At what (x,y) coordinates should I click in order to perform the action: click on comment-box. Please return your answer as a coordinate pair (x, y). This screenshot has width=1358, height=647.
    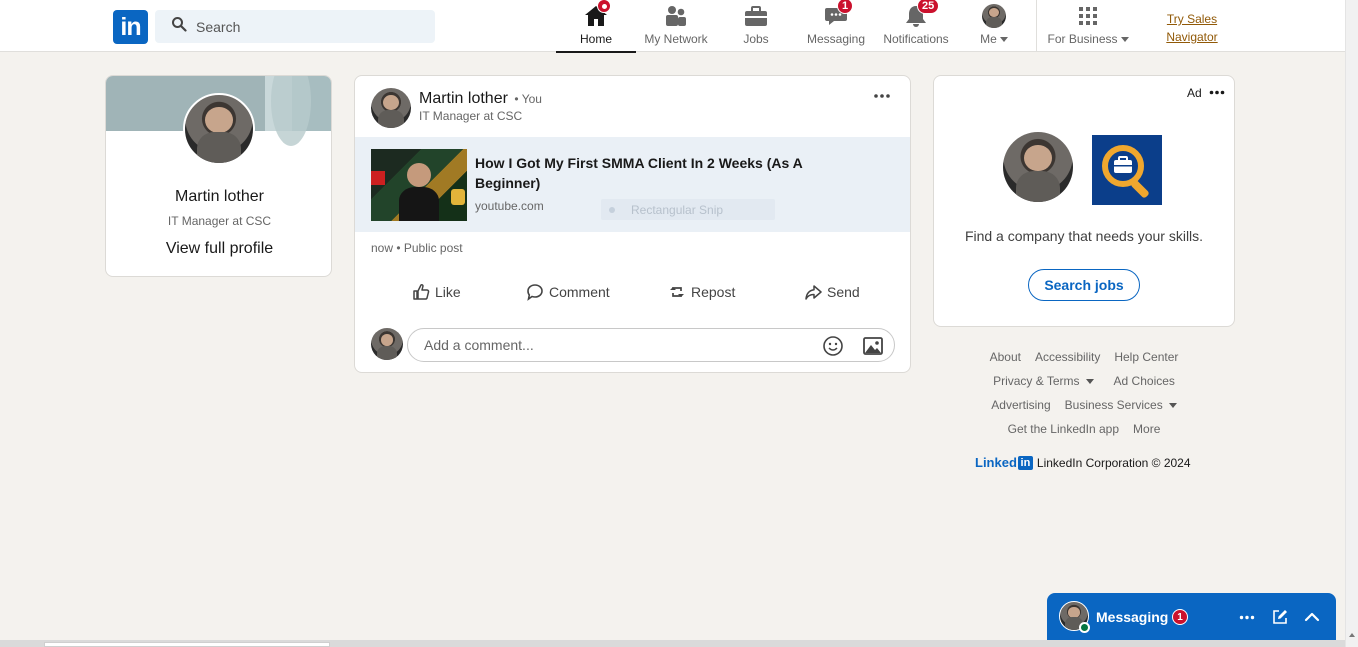
    Looking at the image, I should click on (651, 345).